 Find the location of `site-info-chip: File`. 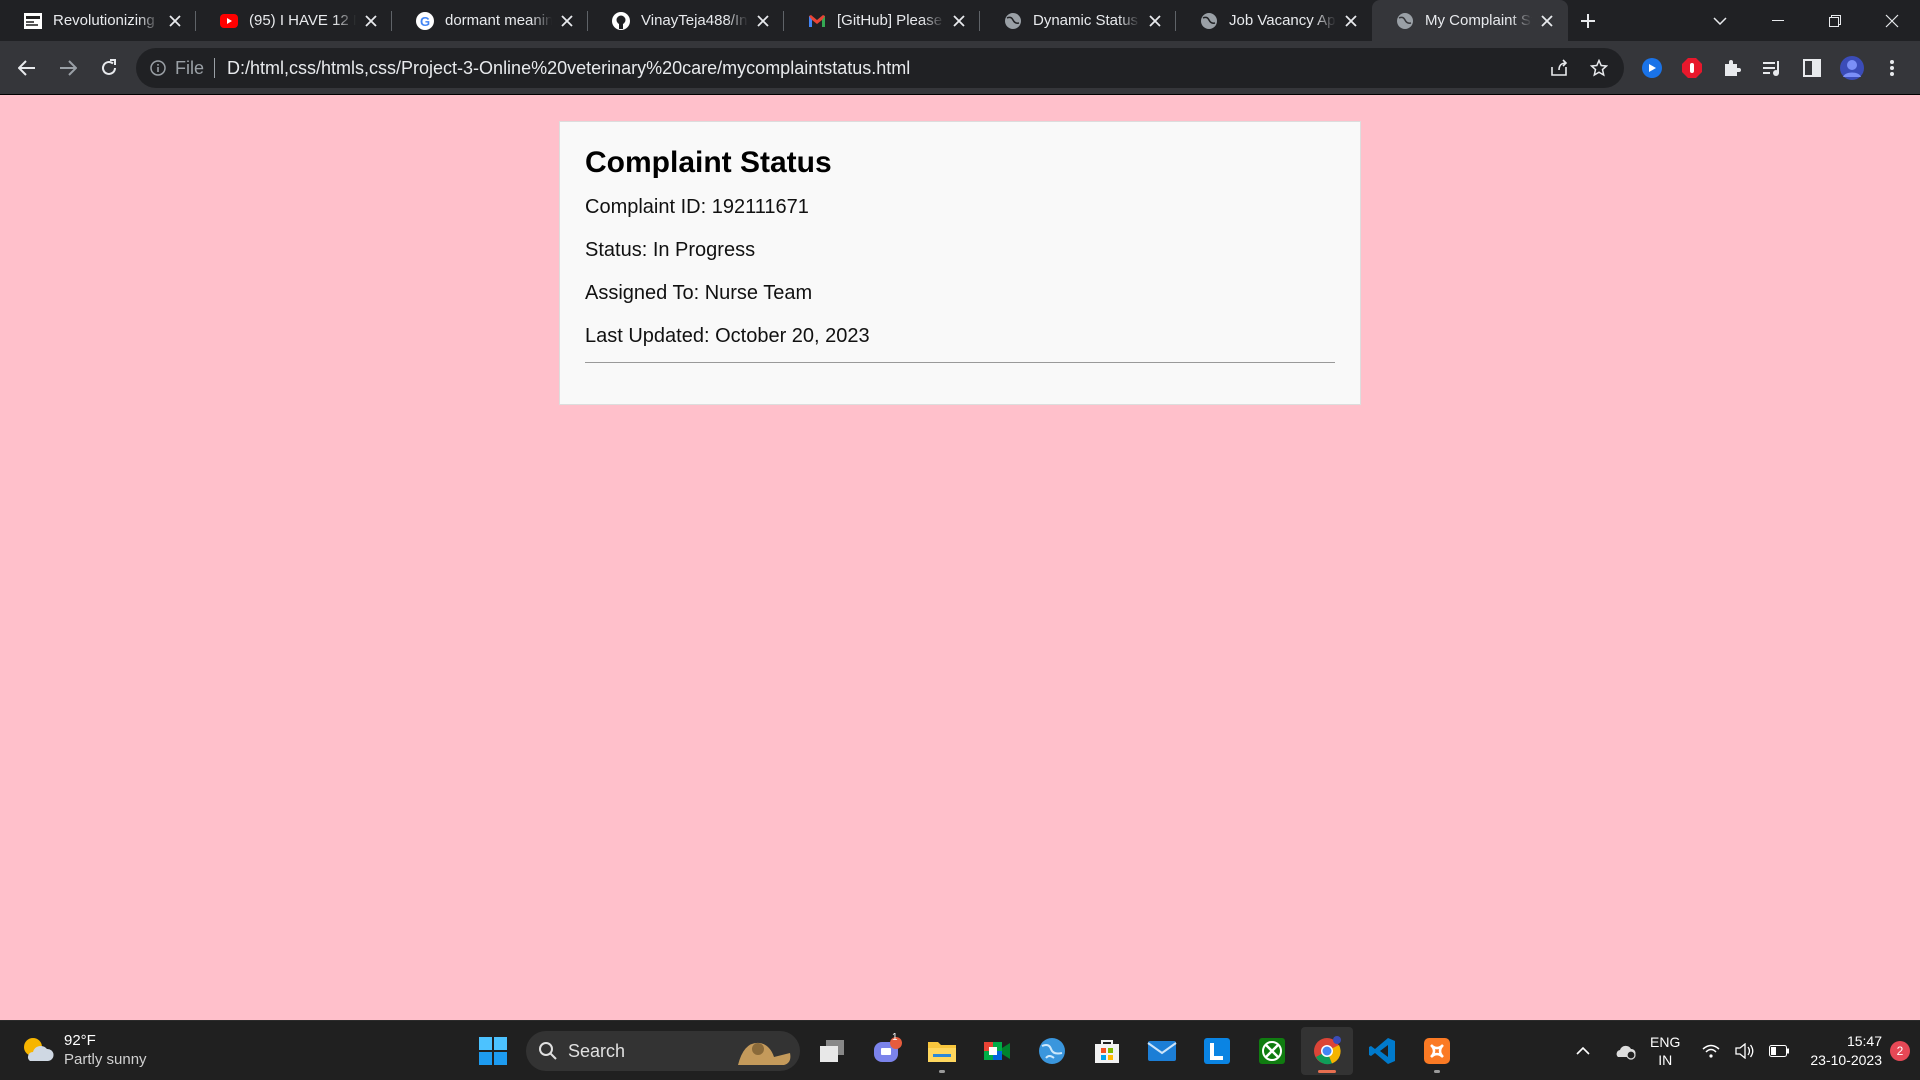

site-info-chip: File is located at coordinates (177, 68).